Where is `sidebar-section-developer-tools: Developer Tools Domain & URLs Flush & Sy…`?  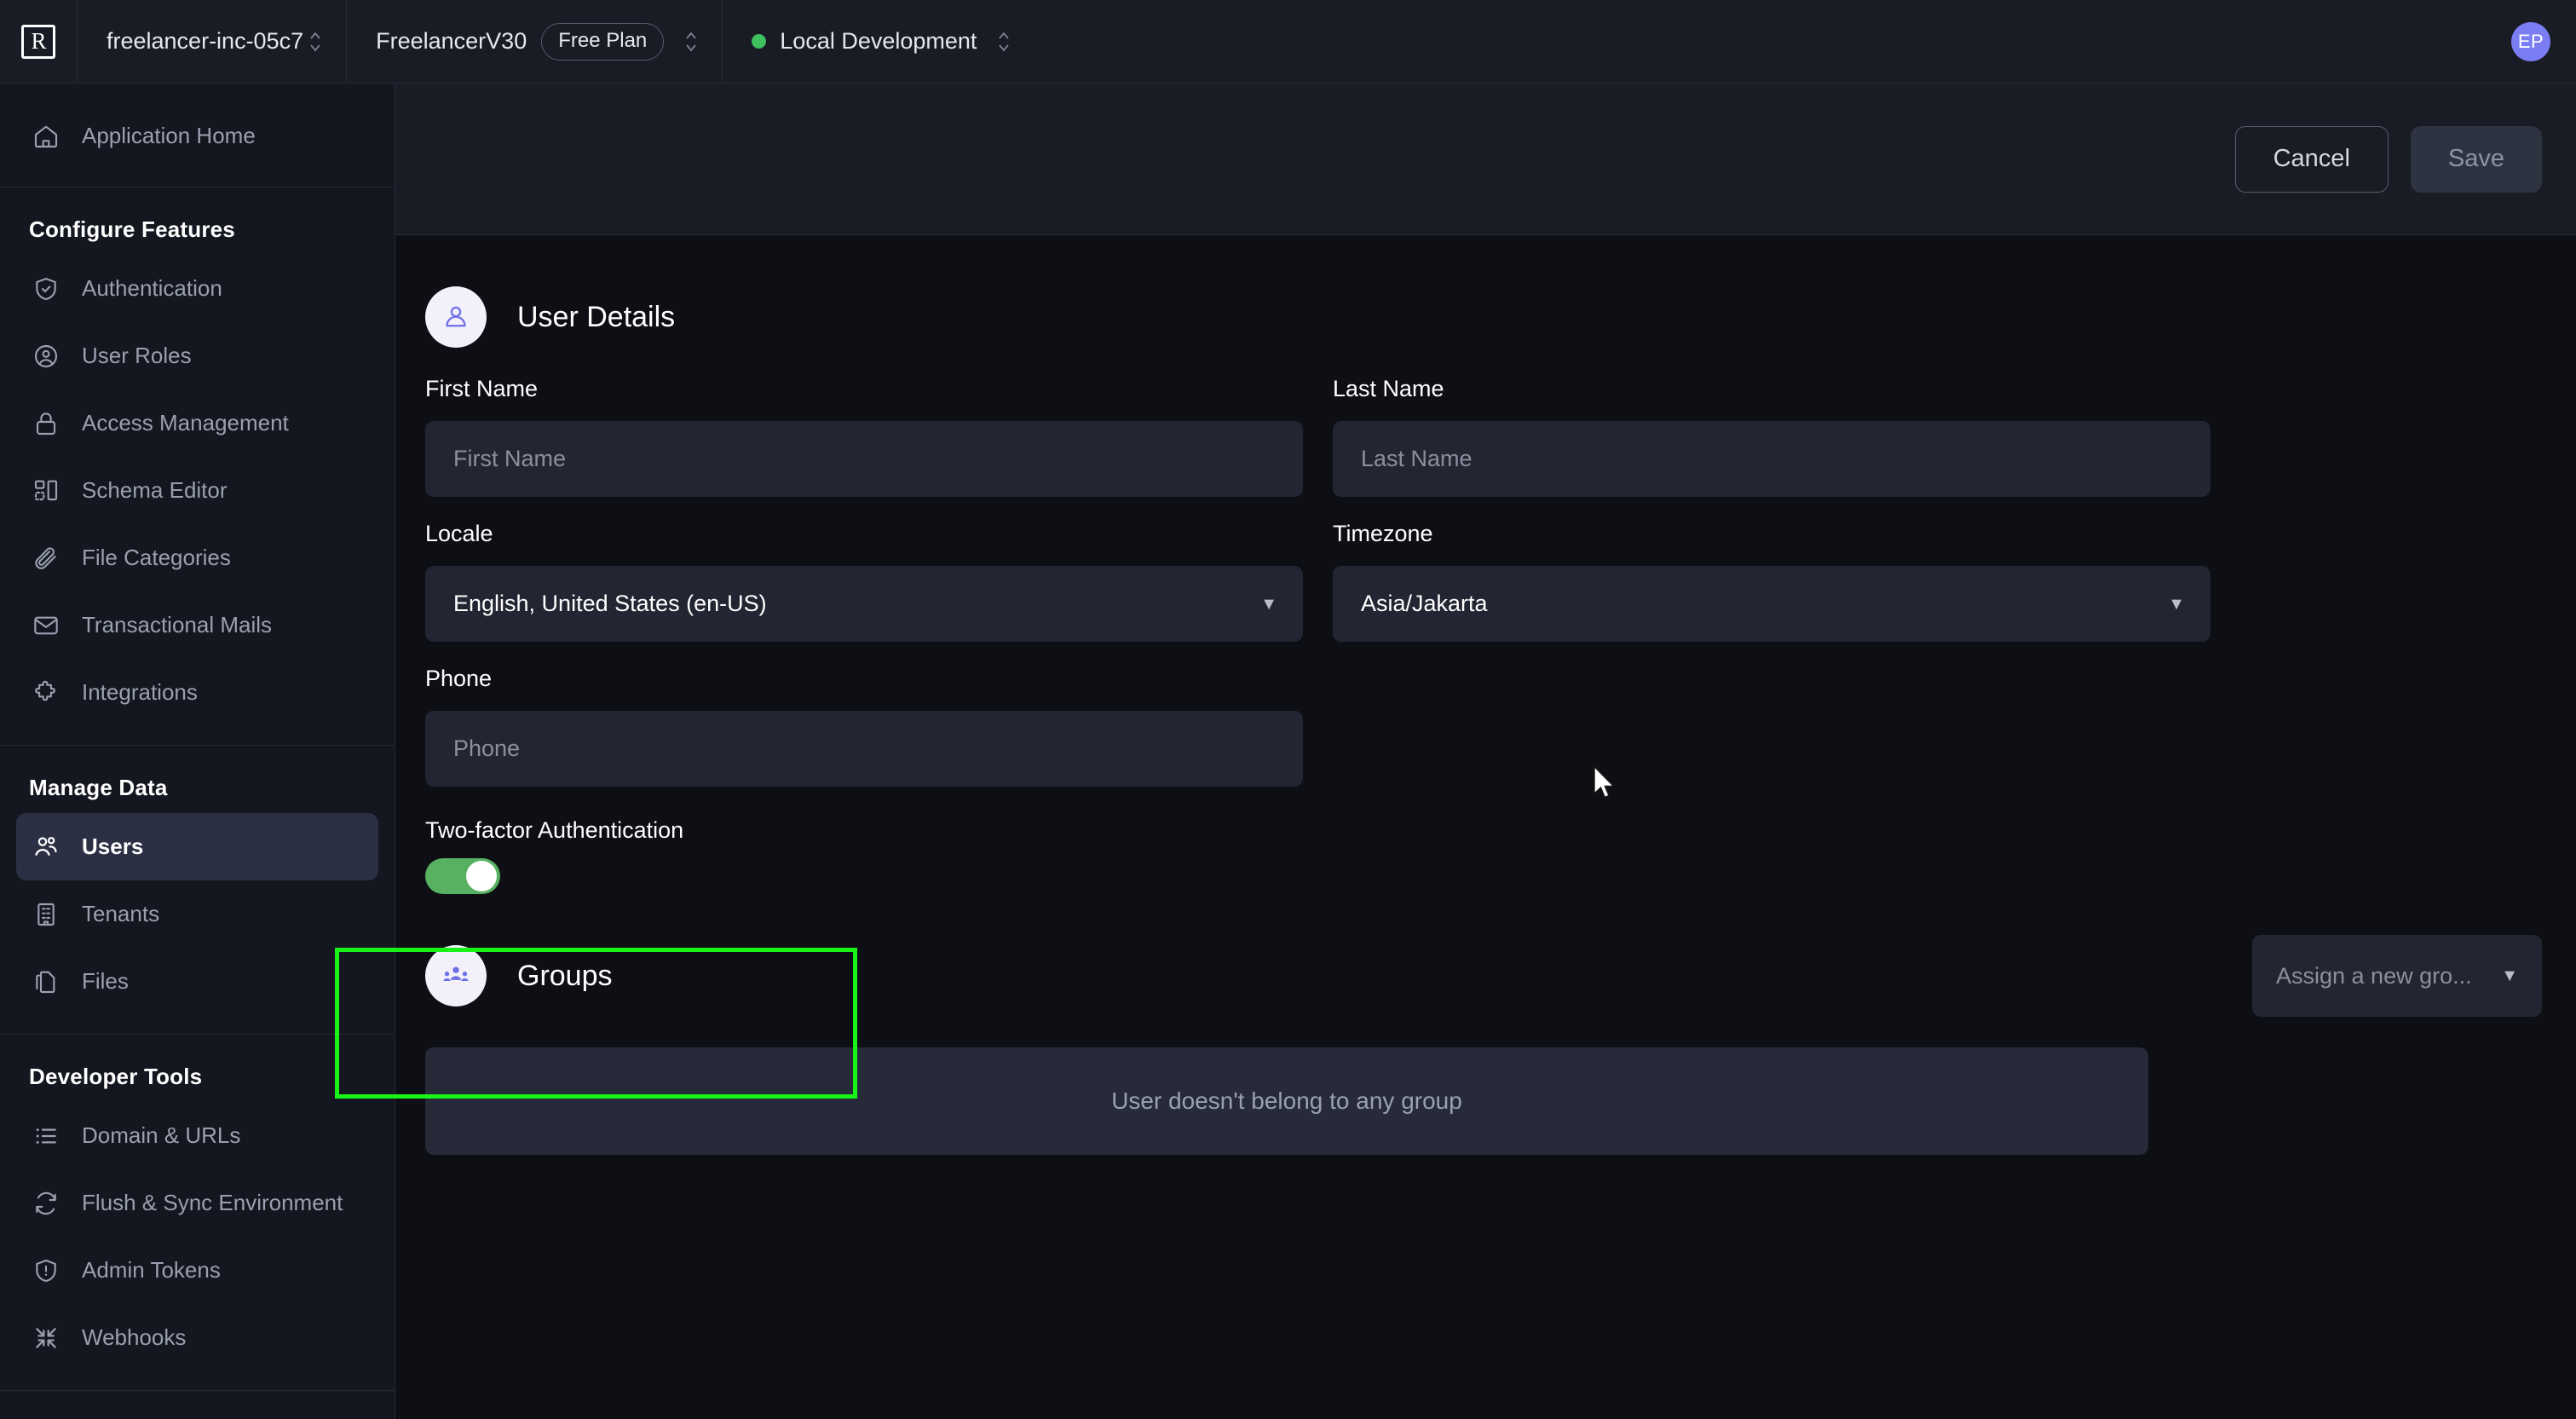 sidebar-section-developer-tools: Developer Tools Domain & URLs Flush & Sy… is located at coordinates (197, 1213).